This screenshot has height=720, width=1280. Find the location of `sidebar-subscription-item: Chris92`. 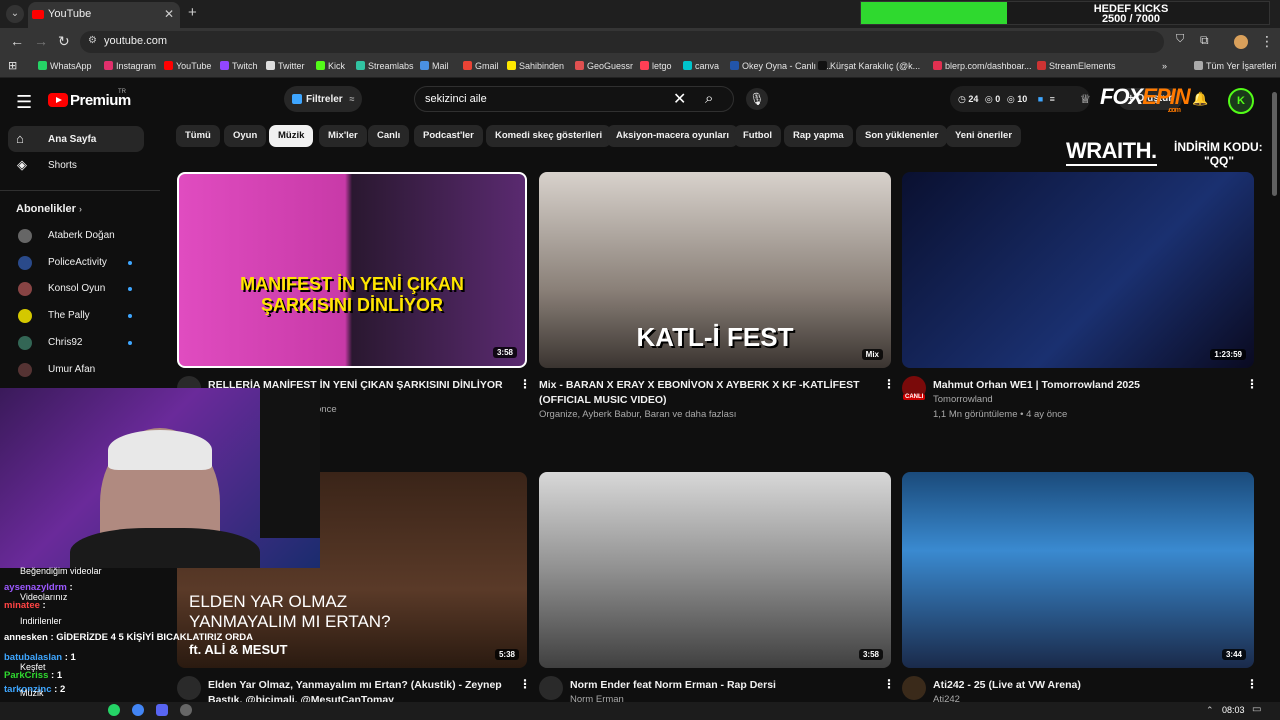

sidebar-subscription-item: Chris92 is located at coordinates (65, 342).